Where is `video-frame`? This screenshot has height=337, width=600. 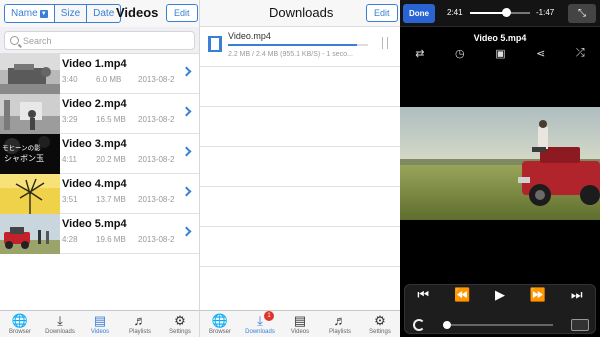 video-frame is located at coordinates (500, 163).